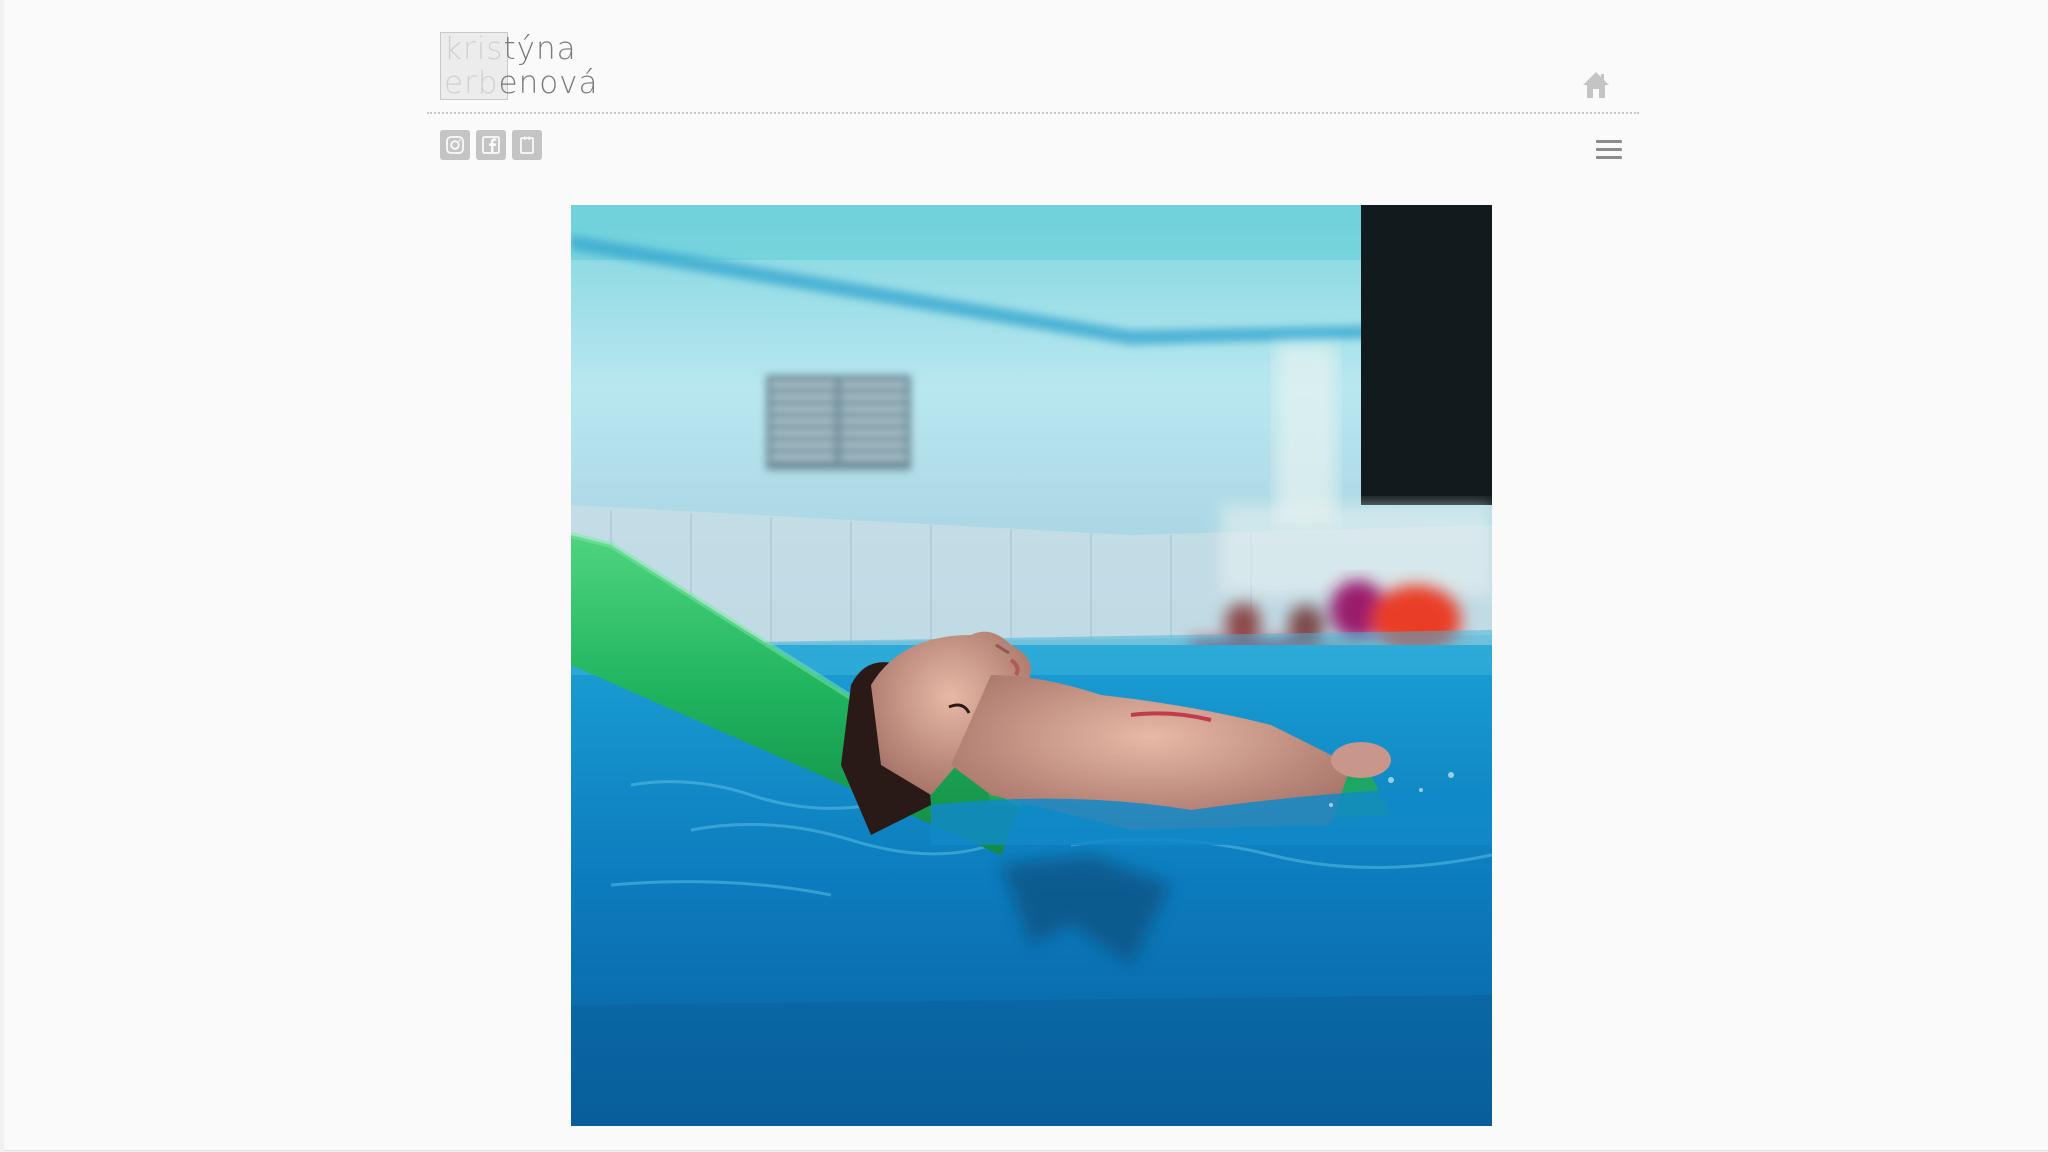 The image size is (2048, 1152). Describe the element at coordinates (1033, 113) in the screenshot. I see `header-divider` at that location.